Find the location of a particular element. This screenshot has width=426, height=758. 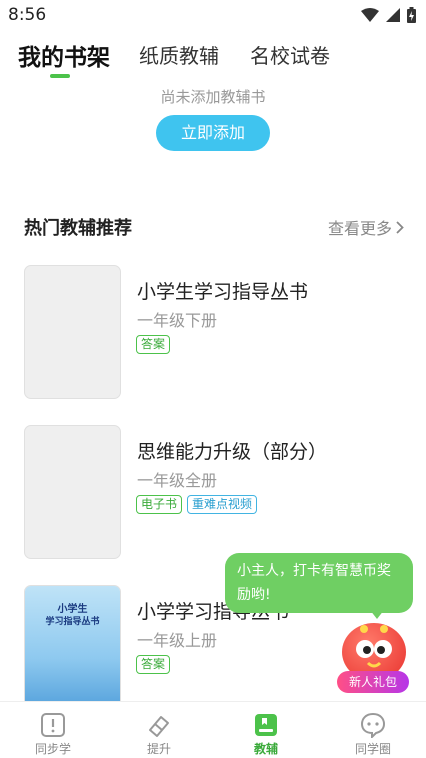

empty-shelf-text: 尚未添加教辅书 is located at coordinates (213, 97).